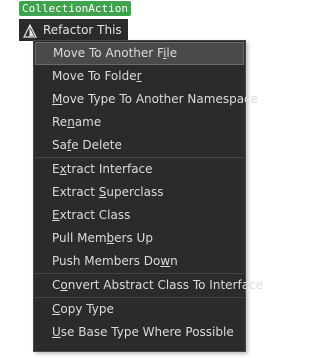  What do you see at coordinates (75, 8) in the screenshot?
I see `class-name-label: CollectionAction` at bounding box center [75, 8].